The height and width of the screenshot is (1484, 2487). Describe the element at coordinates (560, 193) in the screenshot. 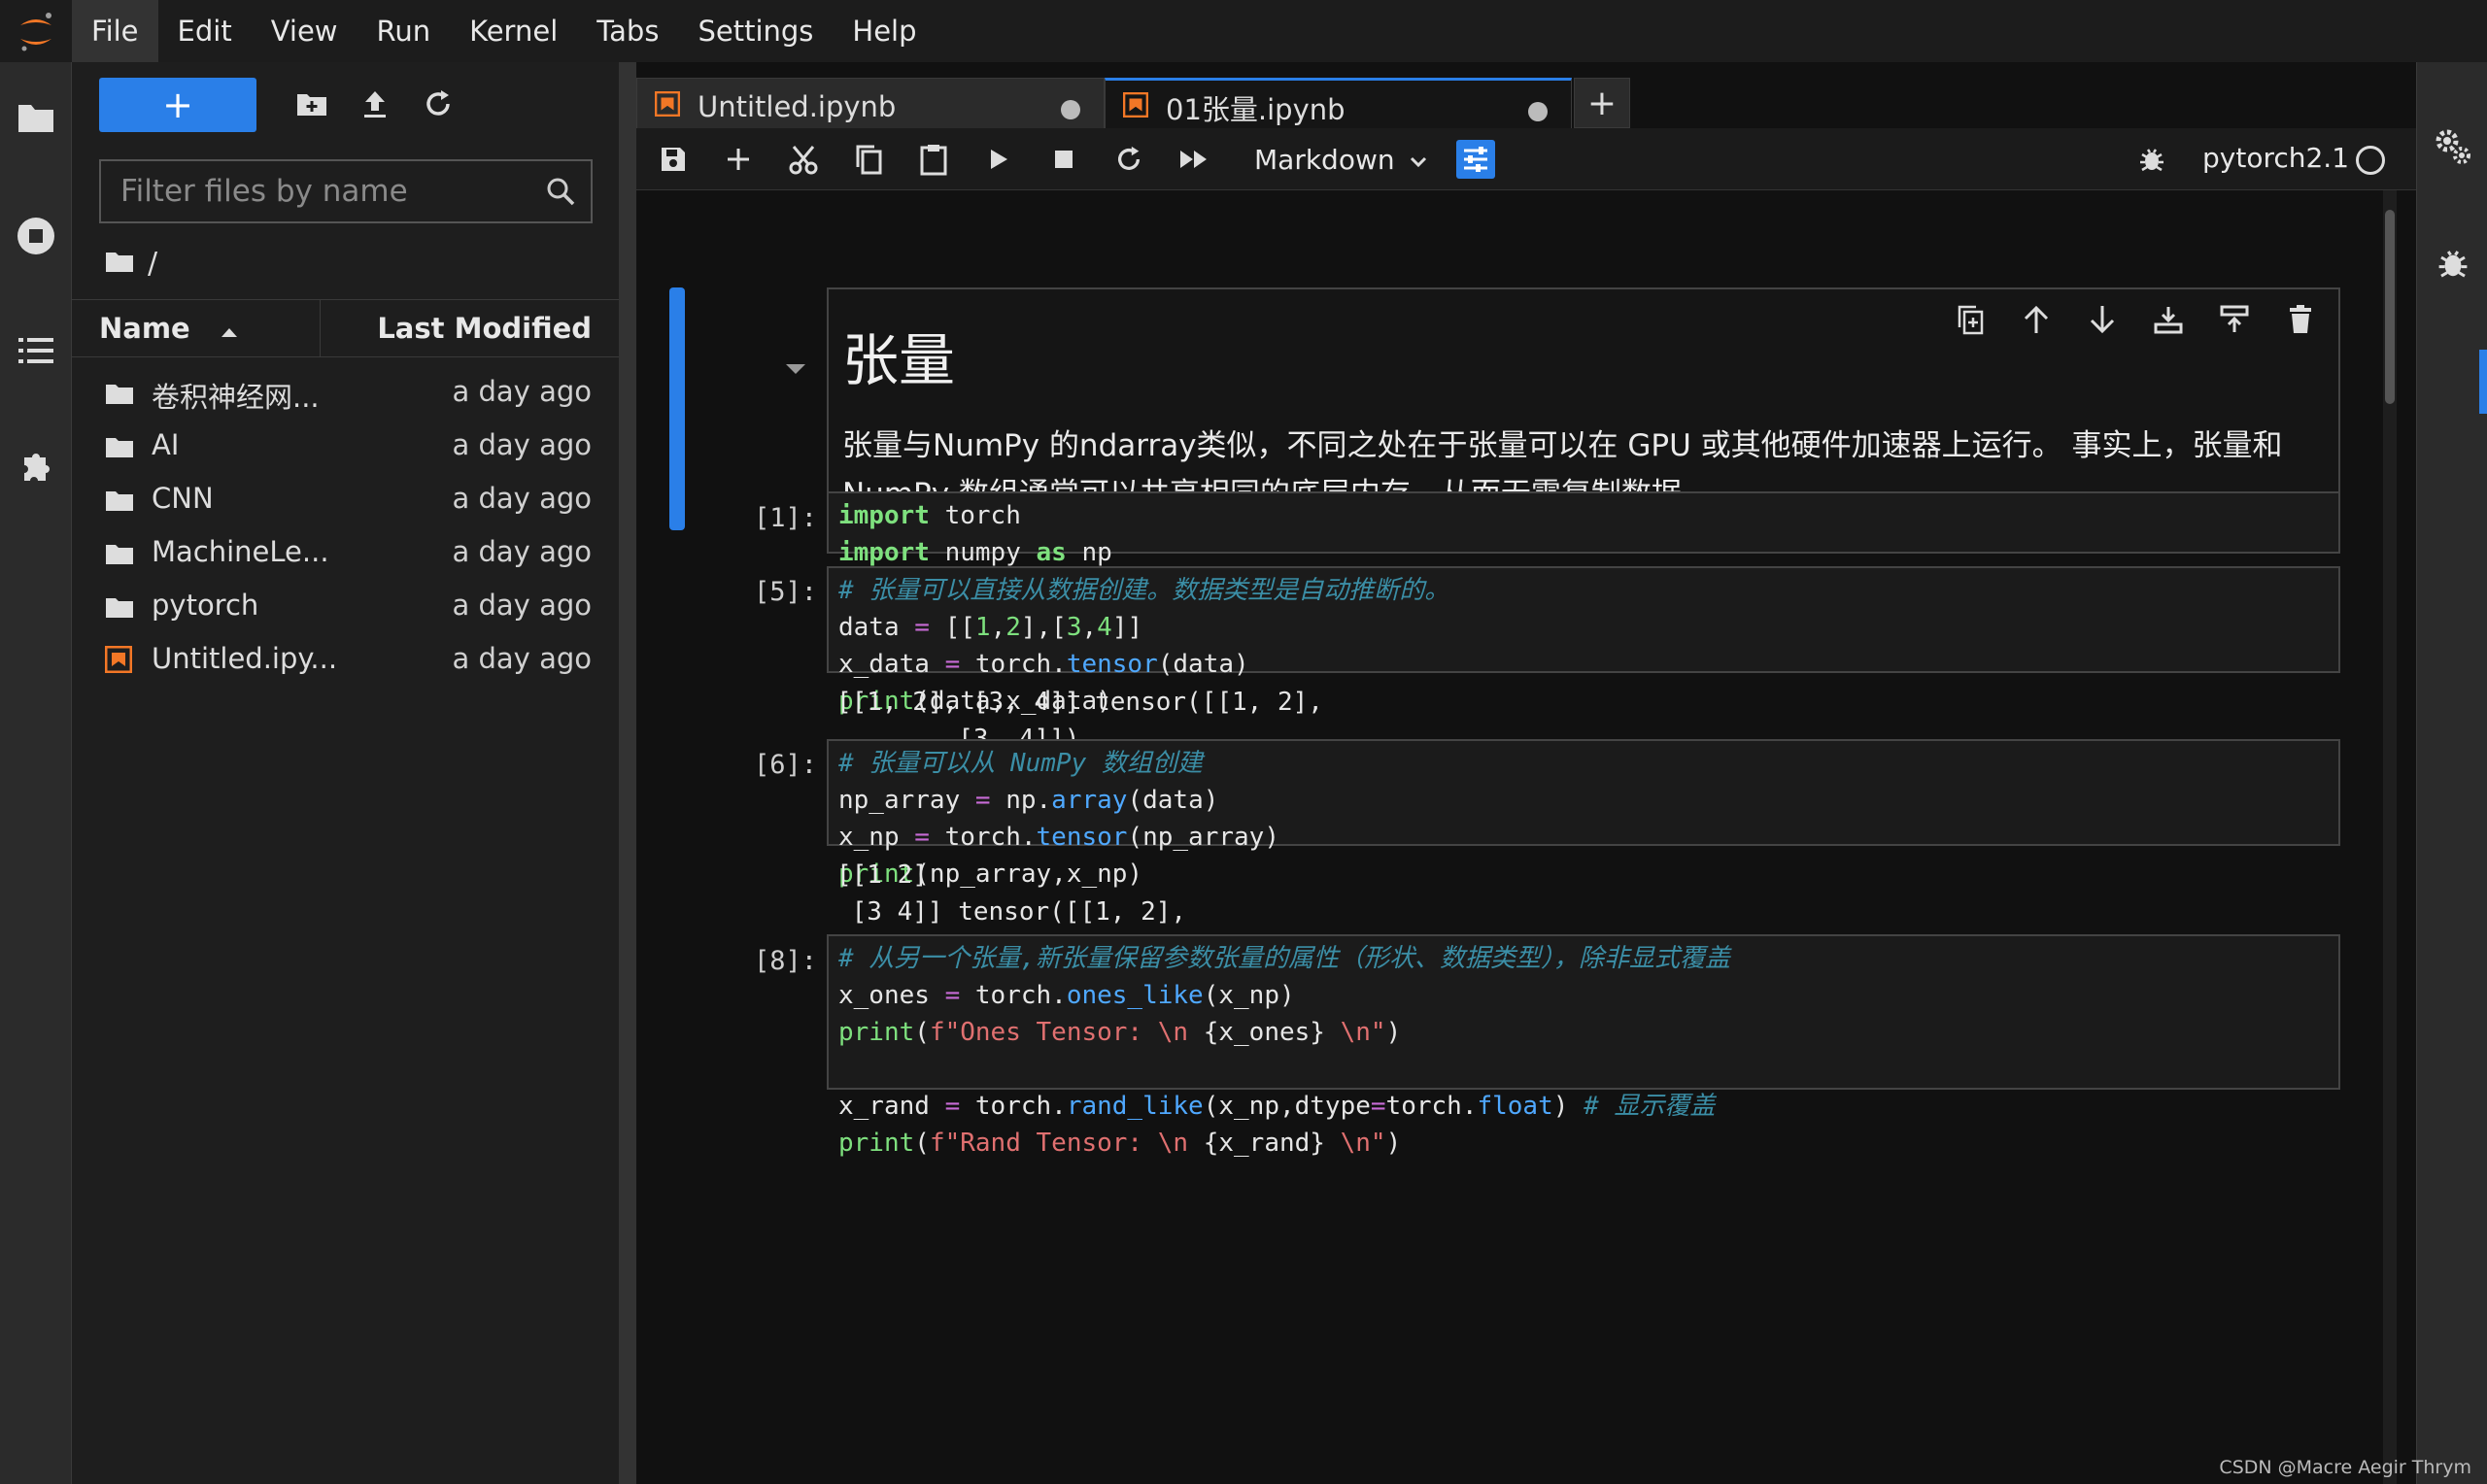

I see `search-icon` at that location.